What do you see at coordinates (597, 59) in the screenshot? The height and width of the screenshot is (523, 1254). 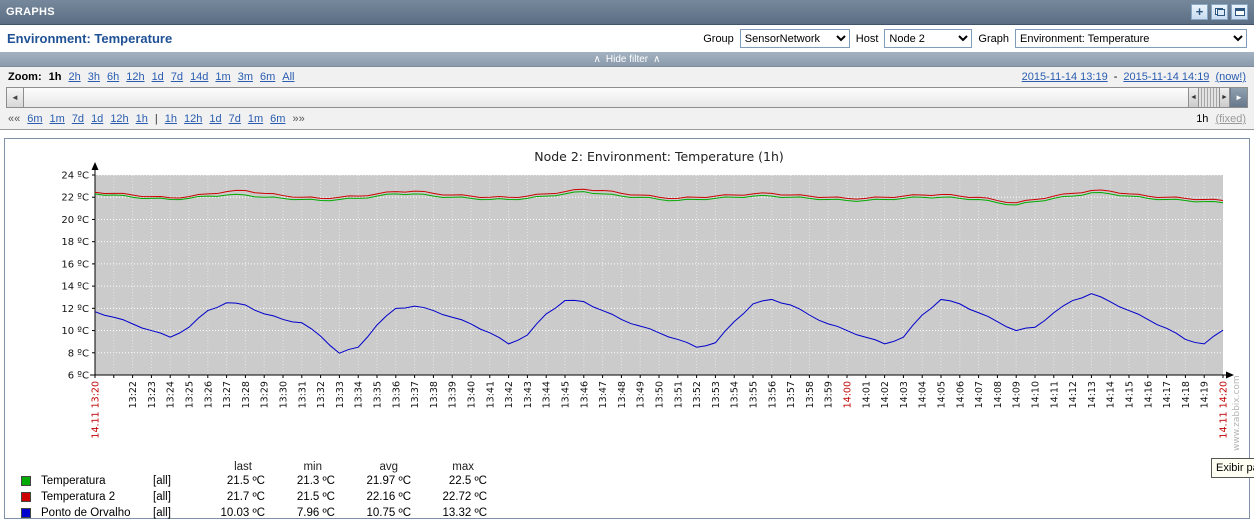 I see `chevron-up-icon: ∧` at bounding box center [597, 59].